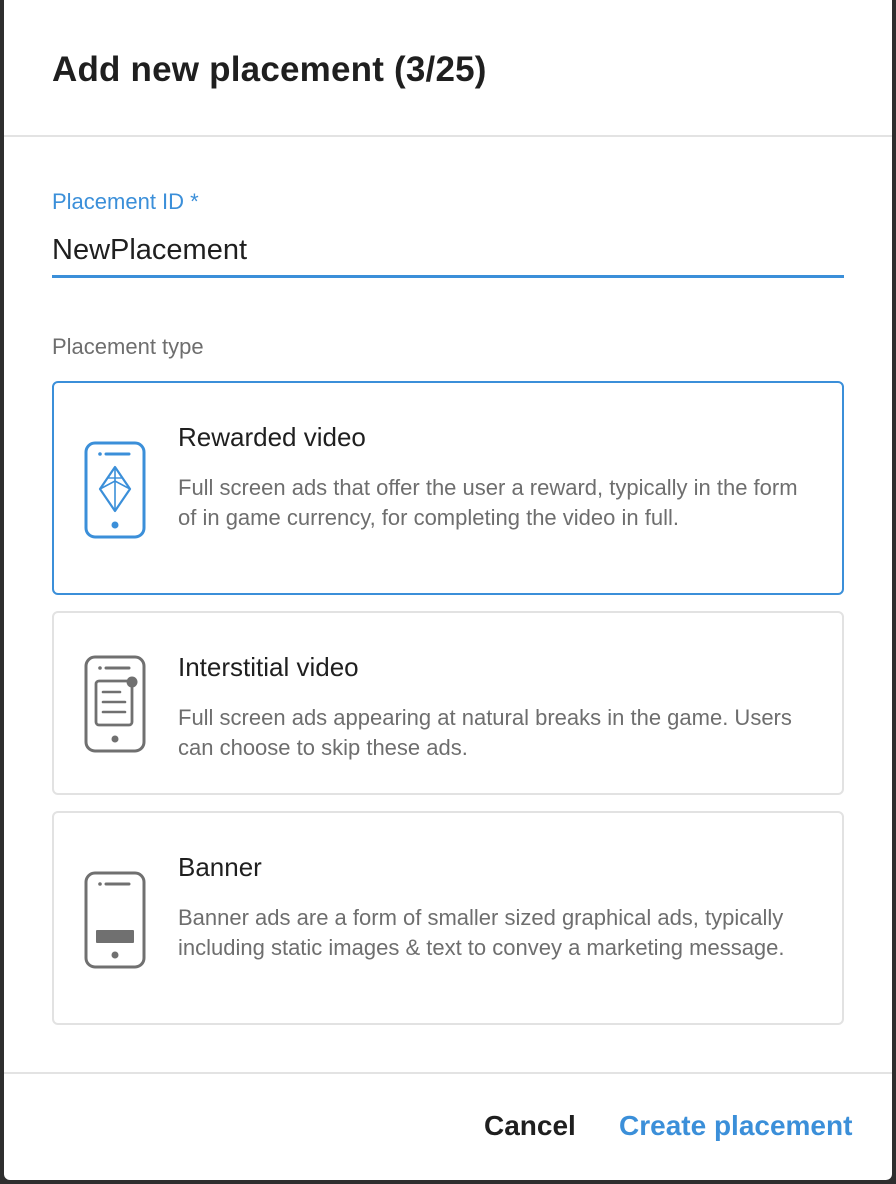 This screenshot has height=1184, width=896. I want to click on phone-diamond-icon, so click(115, 490).